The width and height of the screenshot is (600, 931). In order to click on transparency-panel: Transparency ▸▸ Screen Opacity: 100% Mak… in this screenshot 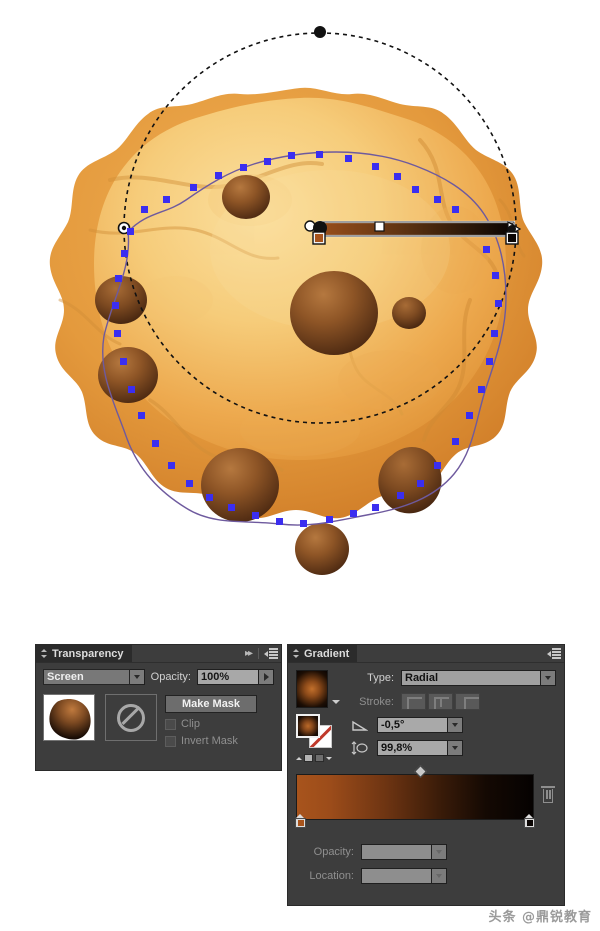, I will do `click(158, 707)`.